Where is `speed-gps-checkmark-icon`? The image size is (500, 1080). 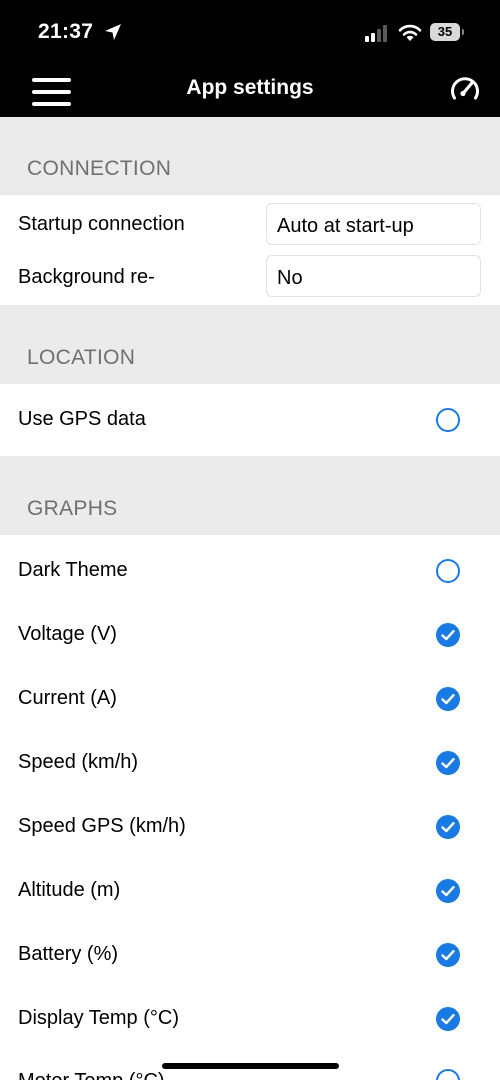
speed-gps-checkmark-icon is located at coordinates (448, 827).